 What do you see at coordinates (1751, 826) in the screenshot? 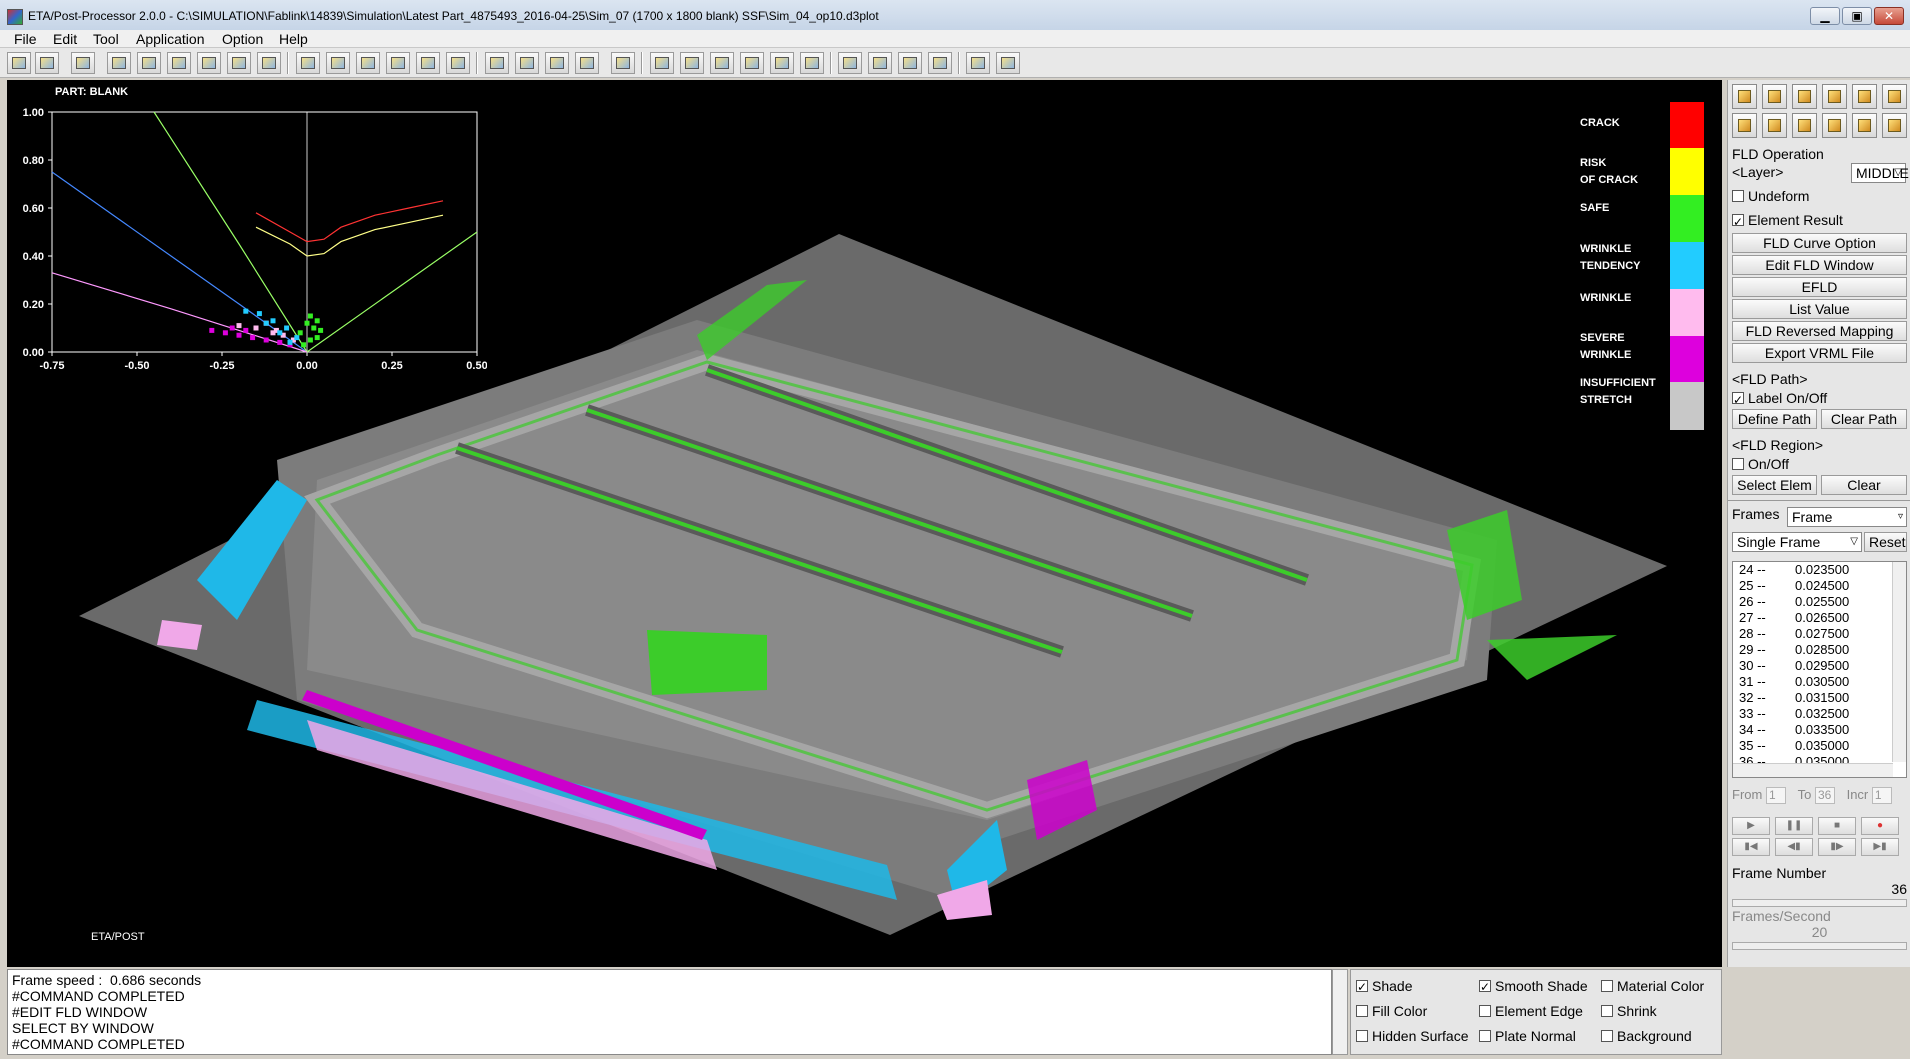
I see `play-icon: ▶` at bounding box center [1751, 826].